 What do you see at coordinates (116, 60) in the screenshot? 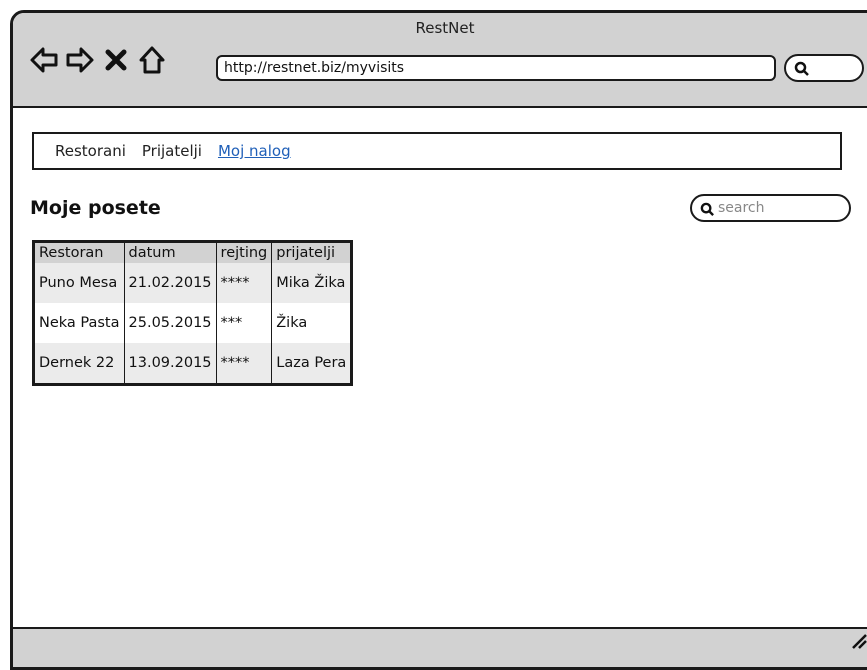
I see `close-icon` at bounding box center [116, 60].